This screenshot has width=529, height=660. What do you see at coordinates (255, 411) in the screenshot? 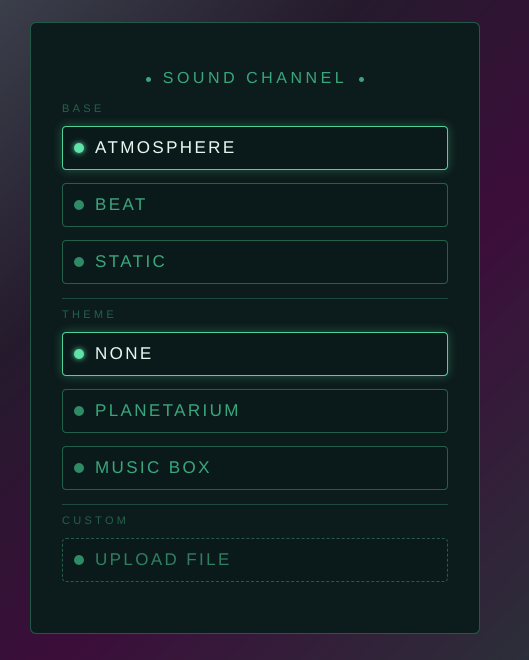
I see `sound-option-button: PLANETARIUM` at bounding box center [255, 411].